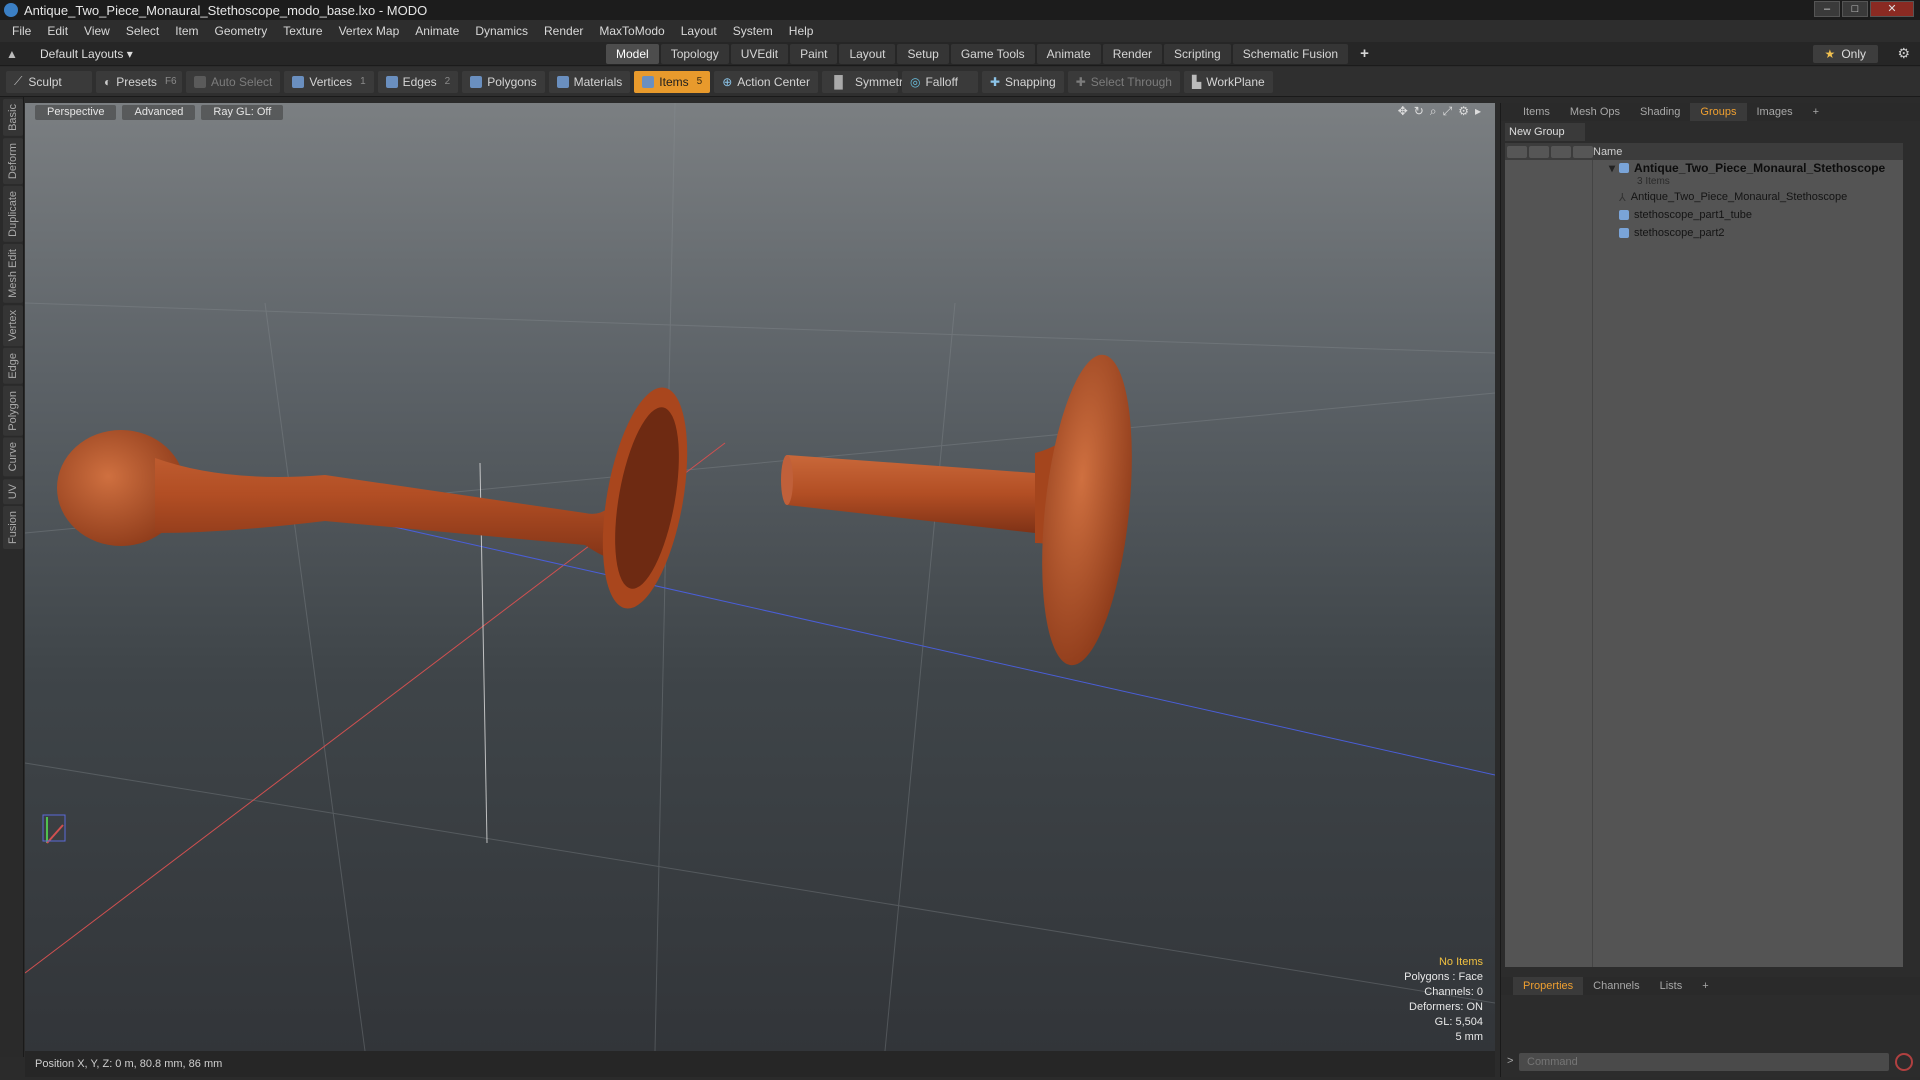  I want to click on menu-dynamics: Dynamics, so click(501, 31).